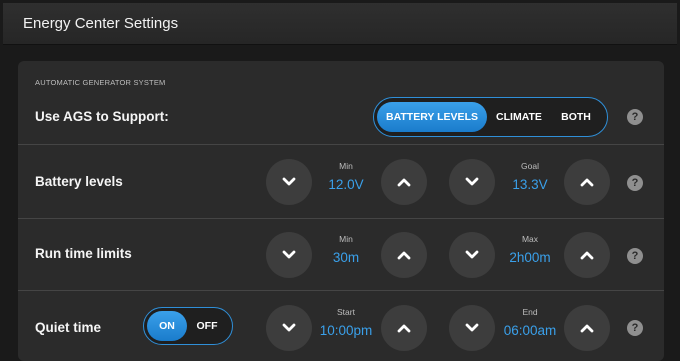 This screenshot has height=361, width=680. Describe the element at coordinates (346, 184) in the screenshot. I see `battery-min-number: 12.0V` at that location.